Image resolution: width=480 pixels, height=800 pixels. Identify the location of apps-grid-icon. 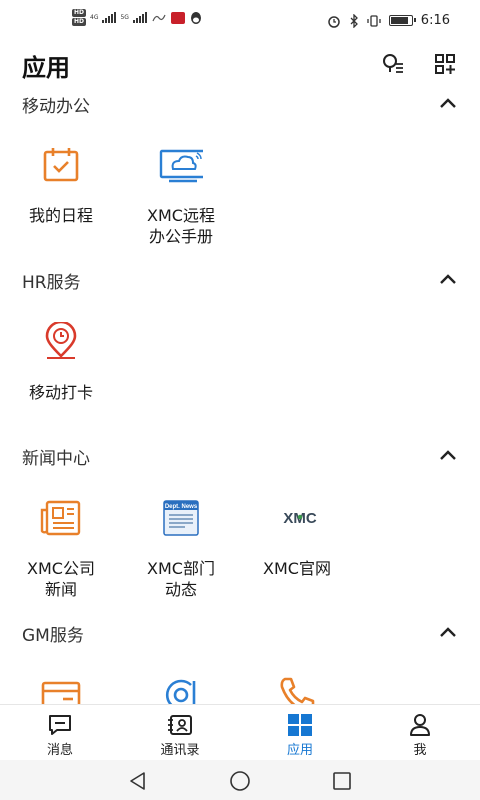
(300, 725).